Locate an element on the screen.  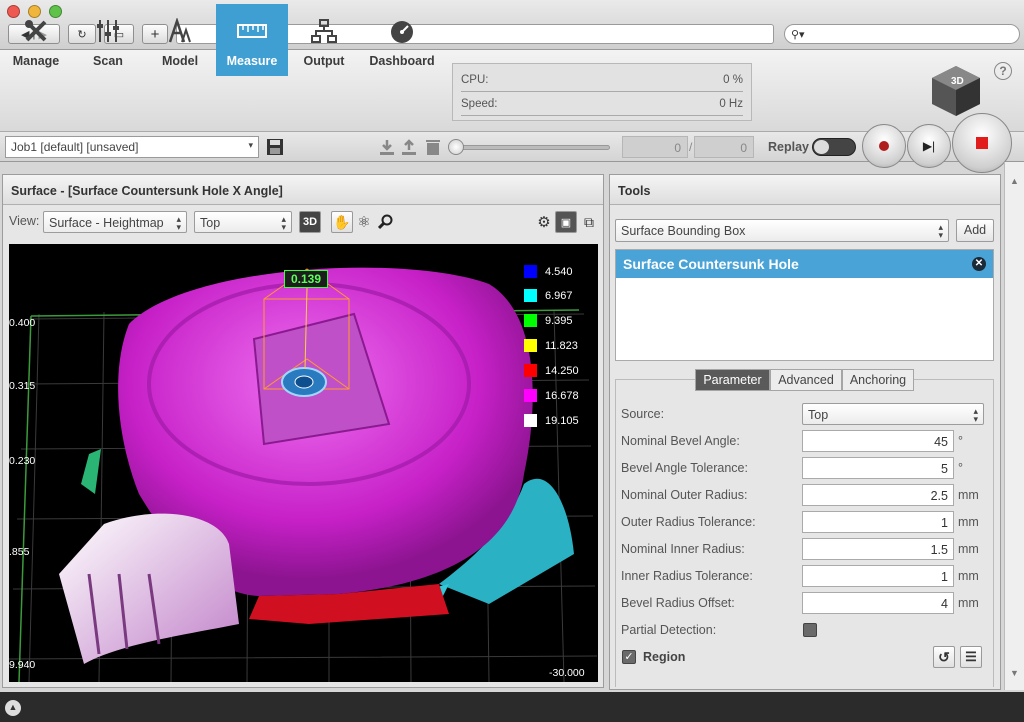
legend-item: 11.823 is located at coordinates (551, 345).